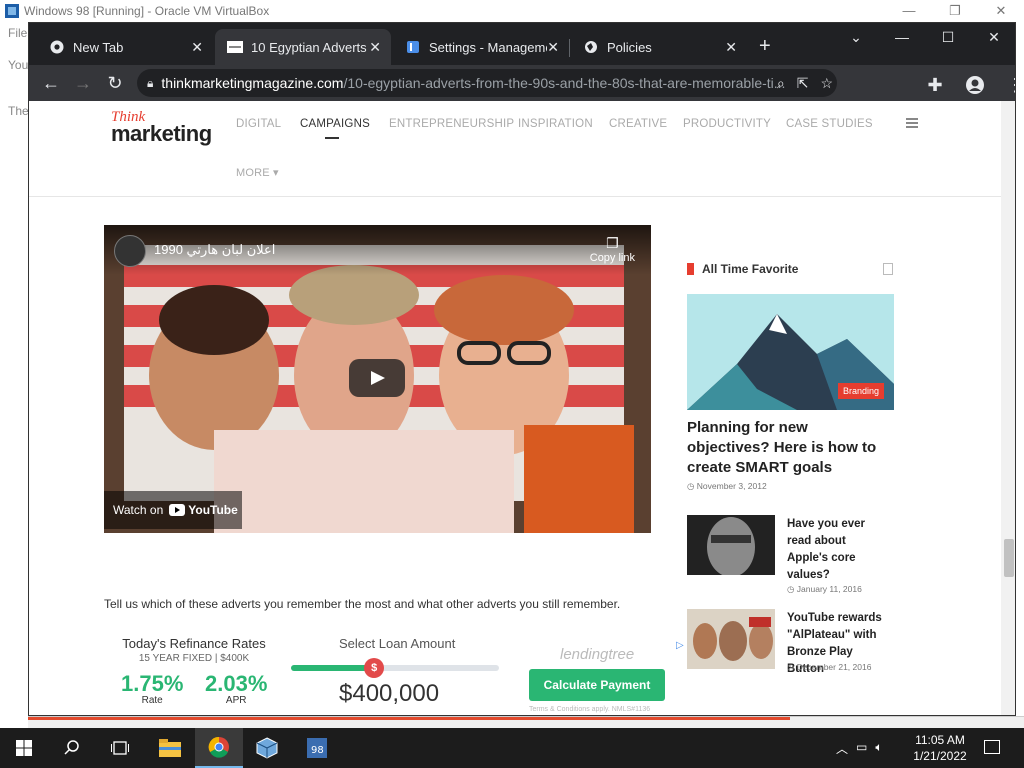 Image resolution: width=1024 pixels, height=768 pixels. What do you see at coordinates (765, 46) in the screenshot?
I see `new-tab-plus-icon: +` at bounding box center [765, 46].